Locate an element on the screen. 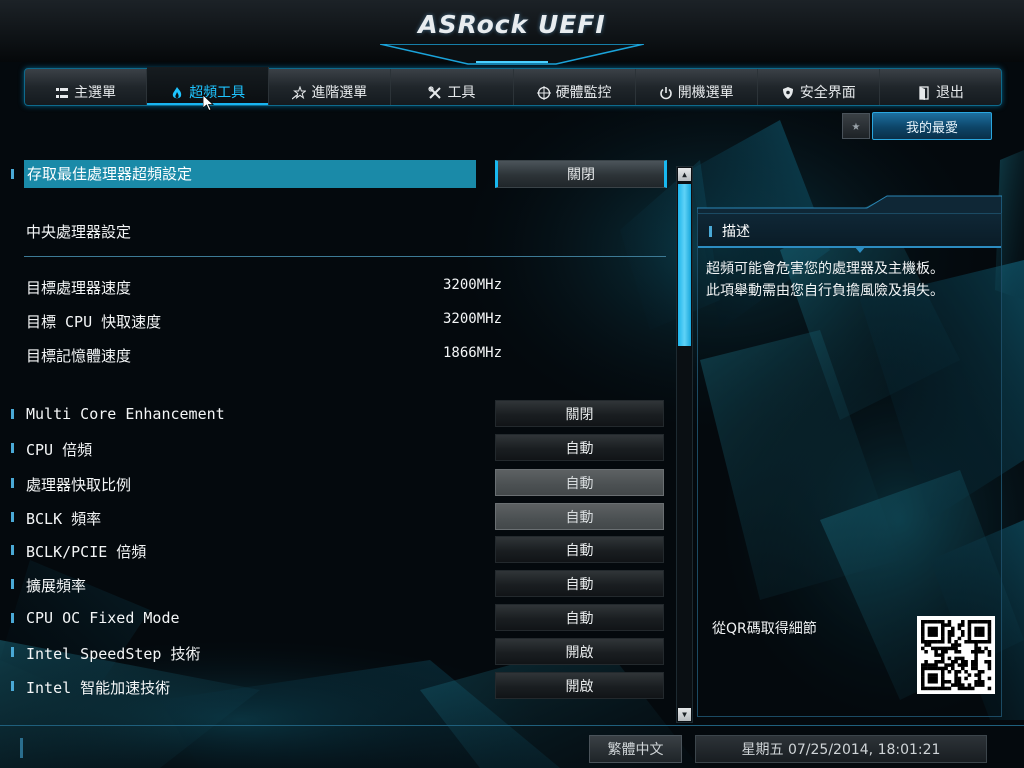 This screenshot has width=1024, height=768. setting-row-cpu-oc-fixed-mode: CPU OC Fixed Mode 自動 is located at coordinates (335, 618).